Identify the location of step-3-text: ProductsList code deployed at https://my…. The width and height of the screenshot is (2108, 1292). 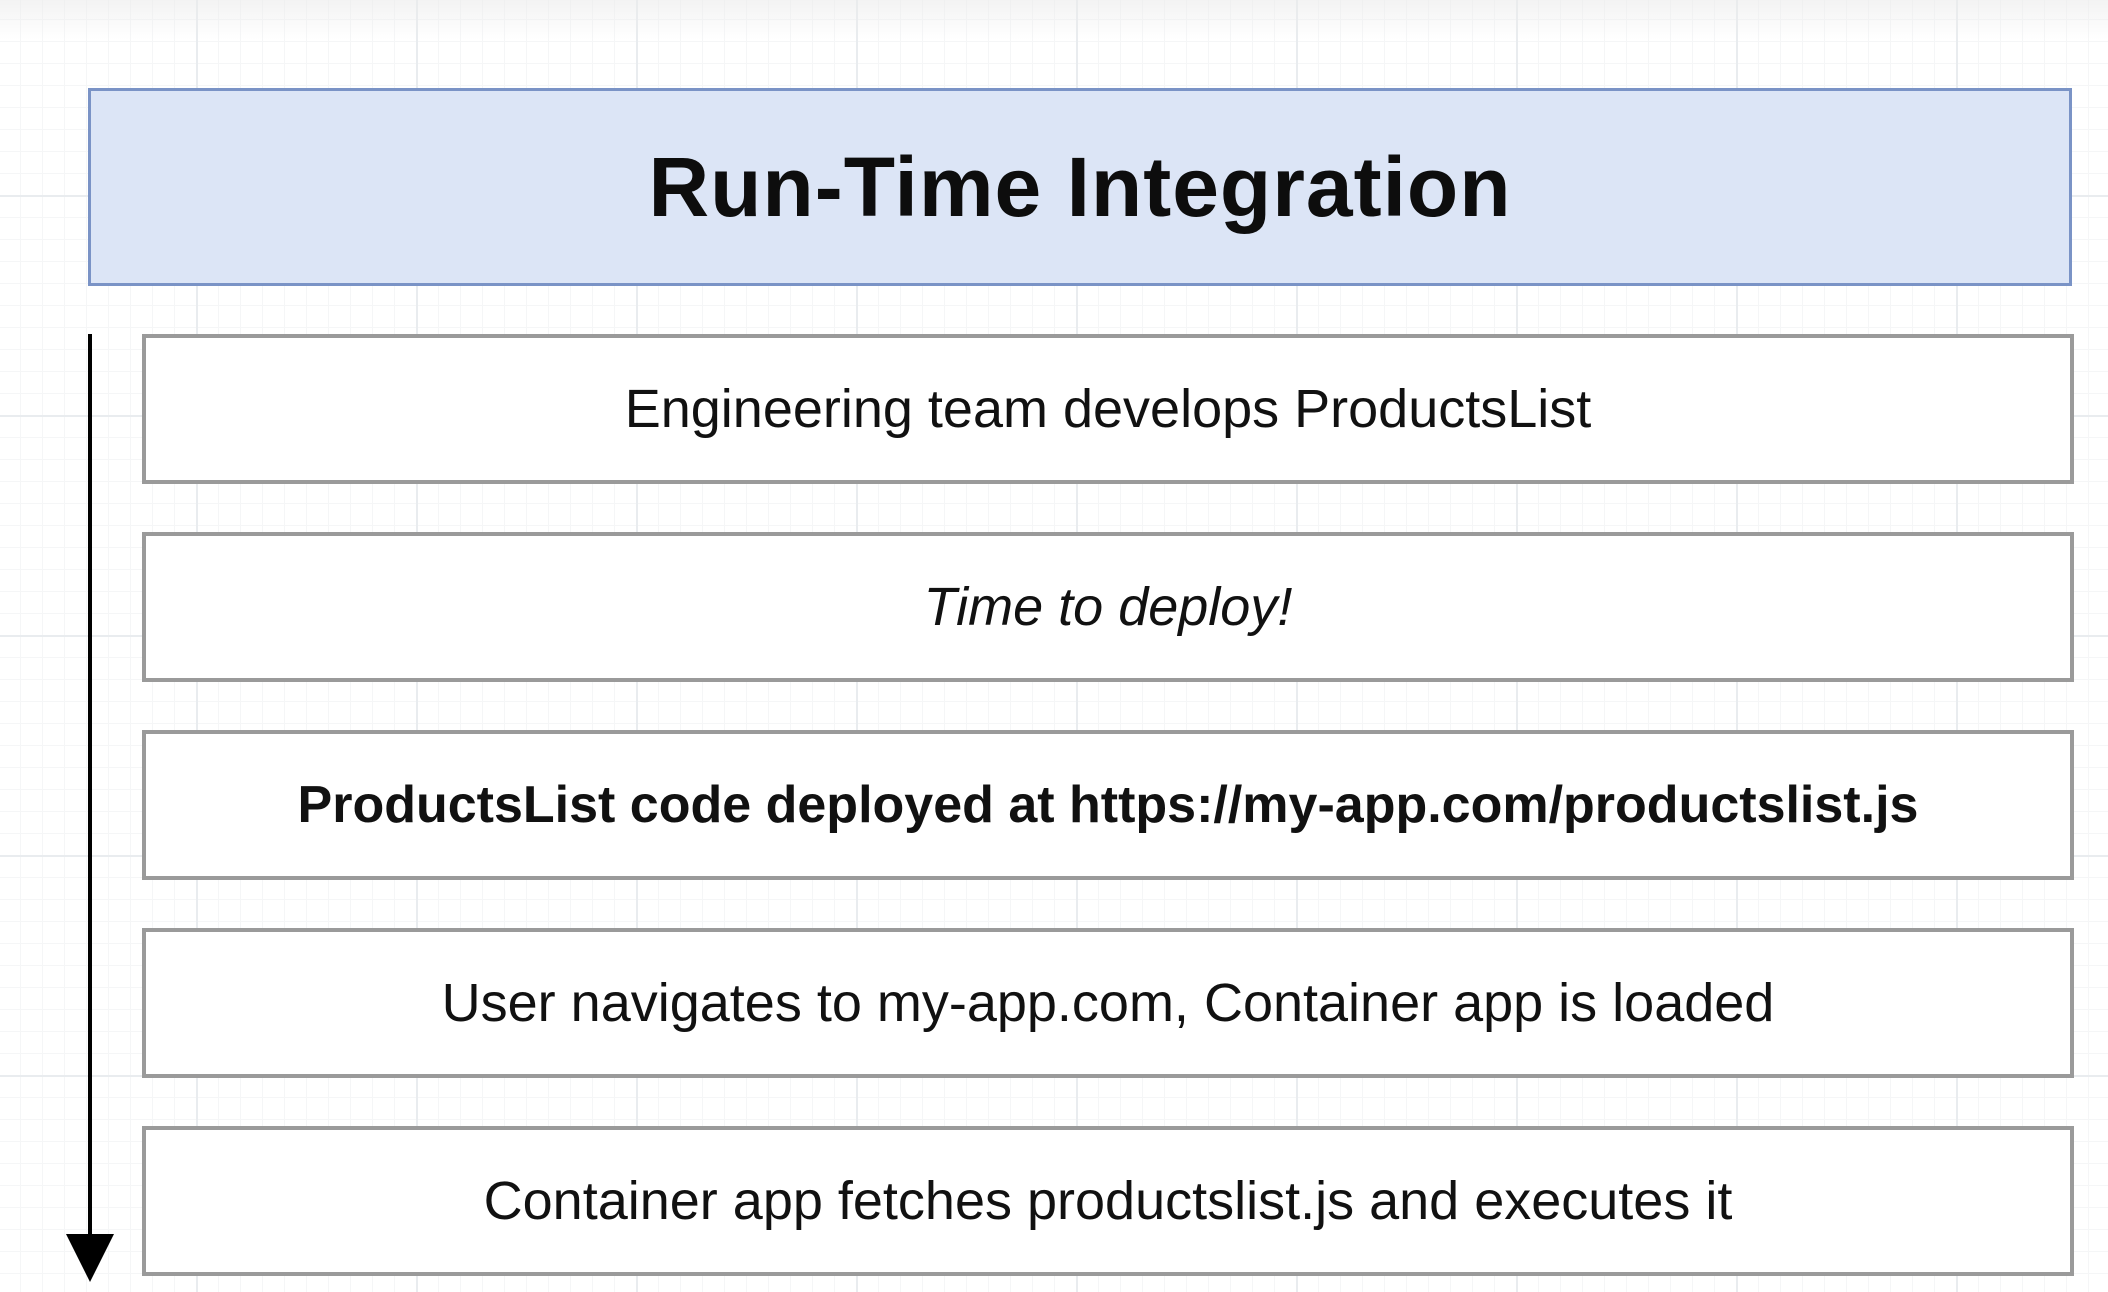
(1108, 805).